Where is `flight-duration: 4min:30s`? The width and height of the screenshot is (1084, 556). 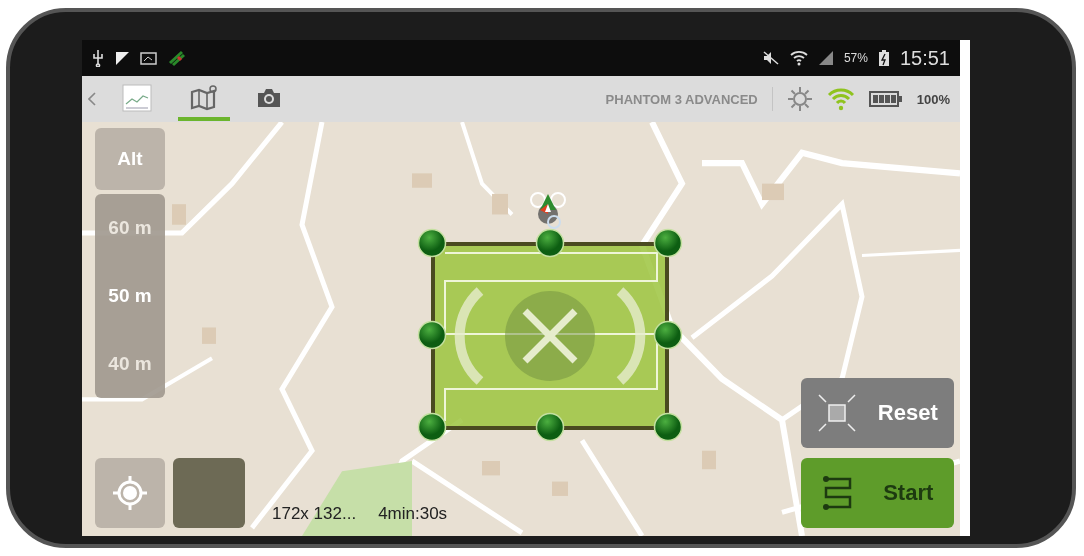
flight-duration: 4min:30s is located at coordinates (413, 514).